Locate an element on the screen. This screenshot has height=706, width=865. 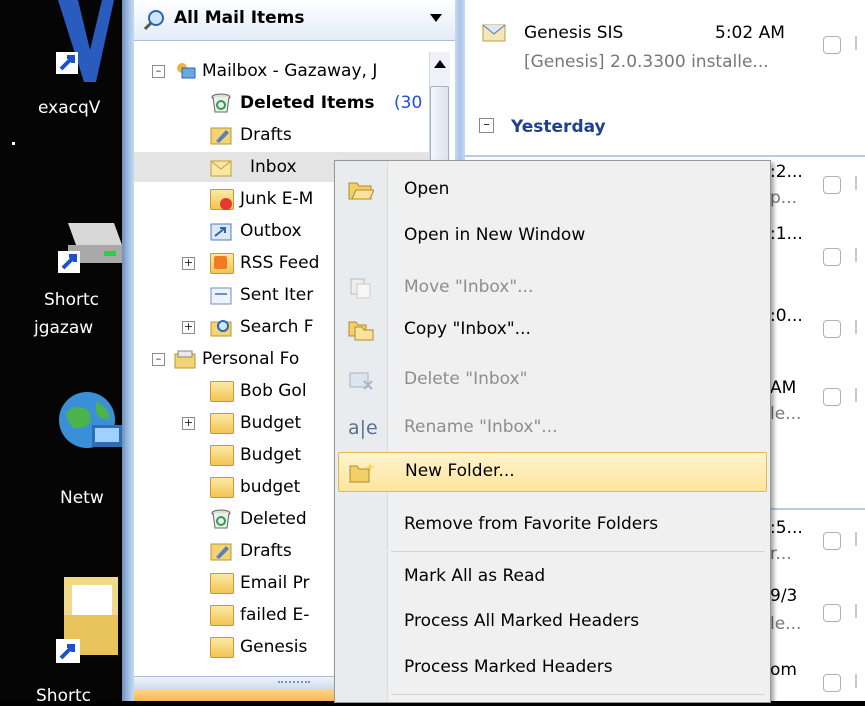
tree-label: Search F is located at coordinates (277, 327).